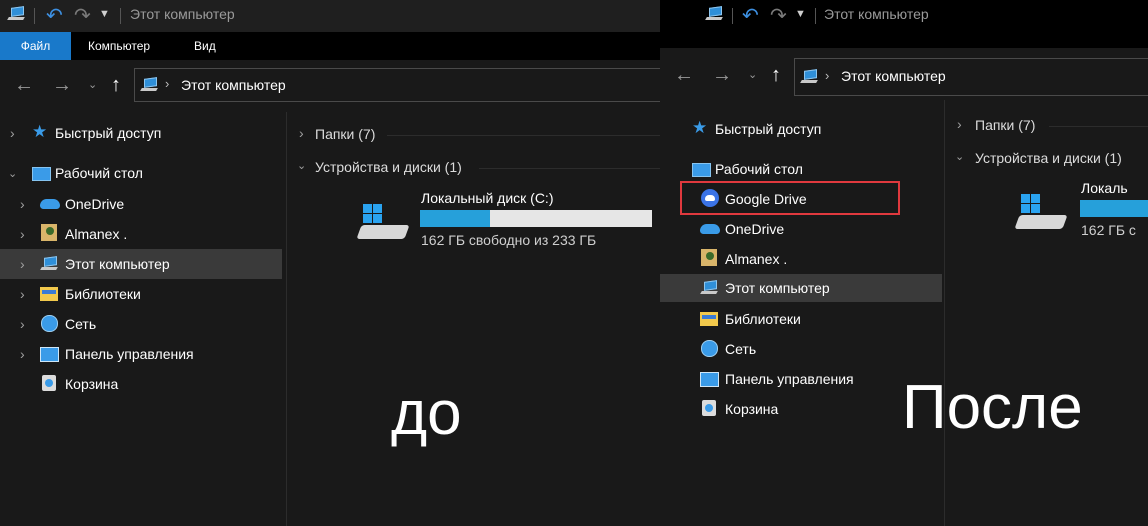  What do you see at coordinates (790, 198) in the screenshot?
I see `highlight-box` at bounding box center [790, 198].